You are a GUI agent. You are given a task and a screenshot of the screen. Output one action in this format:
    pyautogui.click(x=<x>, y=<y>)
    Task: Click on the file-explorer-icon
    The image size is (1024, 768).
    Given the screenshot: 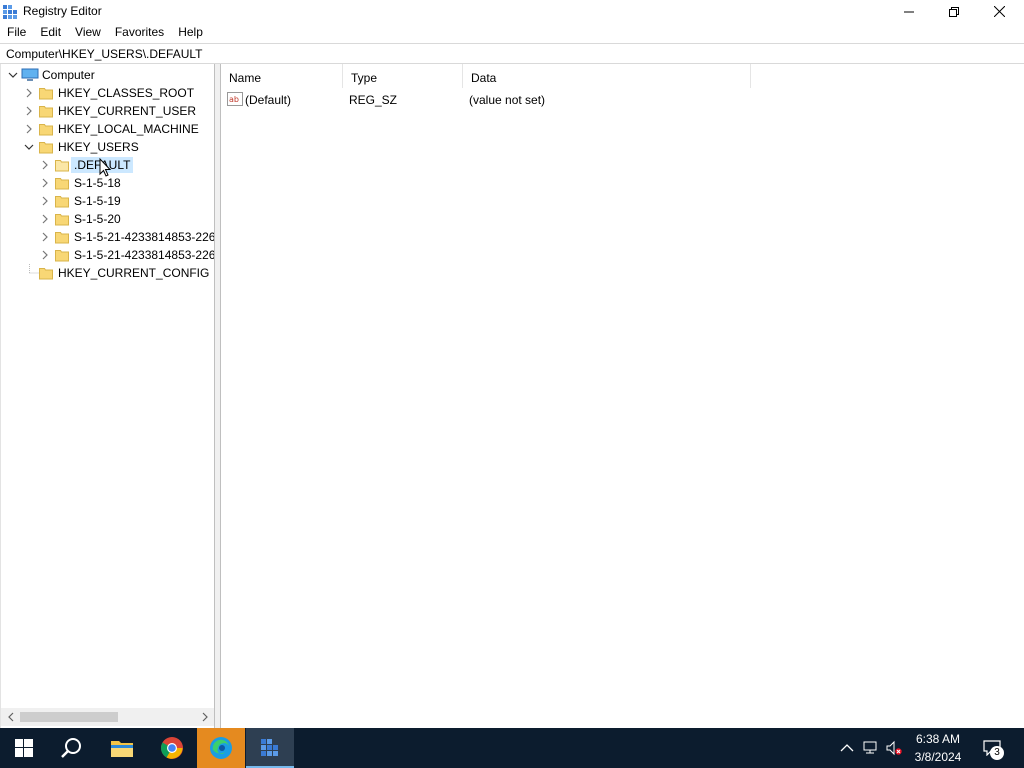 What is the action you would take?
    pyautogui.click(x=122, y=749)
    